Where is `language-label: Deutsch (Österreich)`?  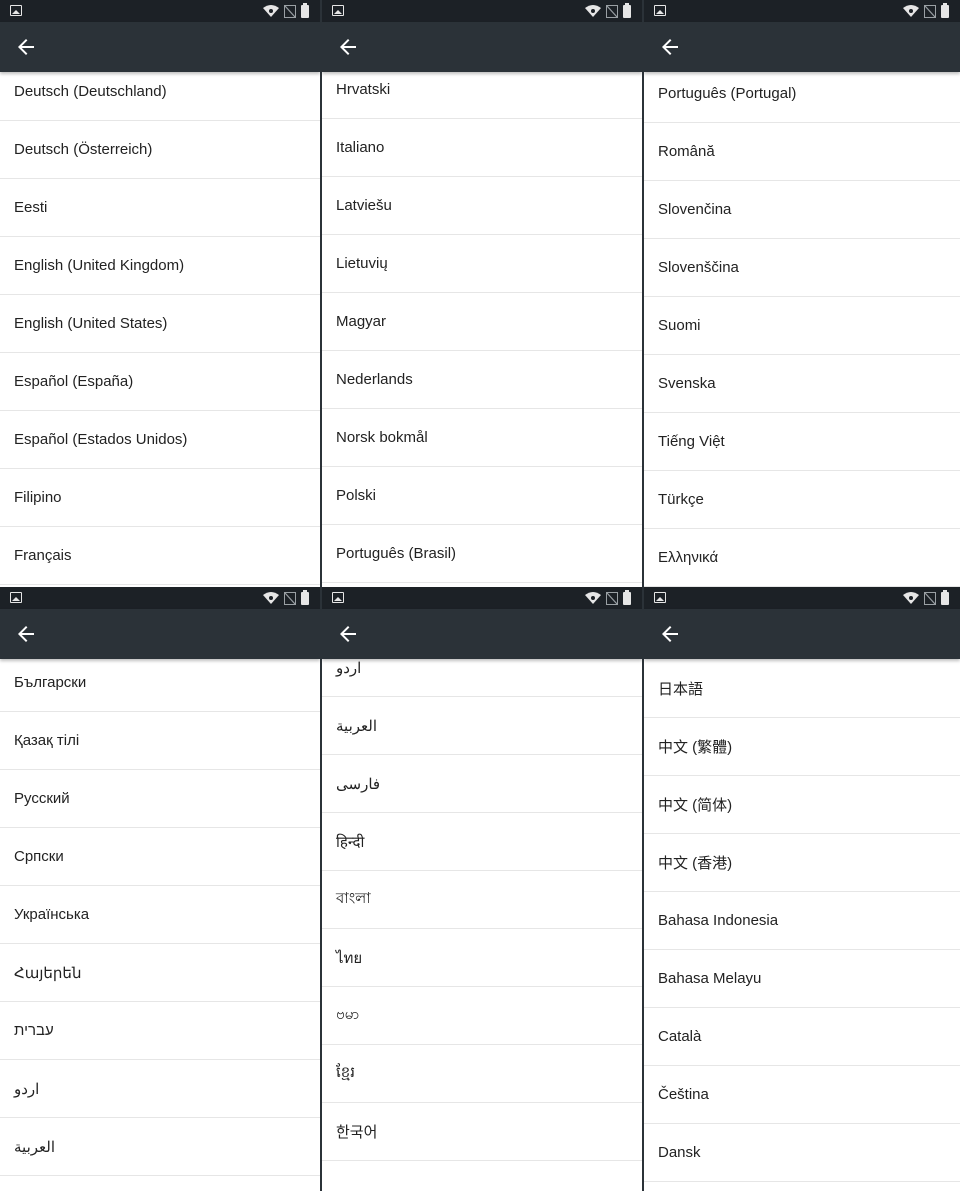
language-label: Deutsch (Österreich) is located at coordinates (83, 149).